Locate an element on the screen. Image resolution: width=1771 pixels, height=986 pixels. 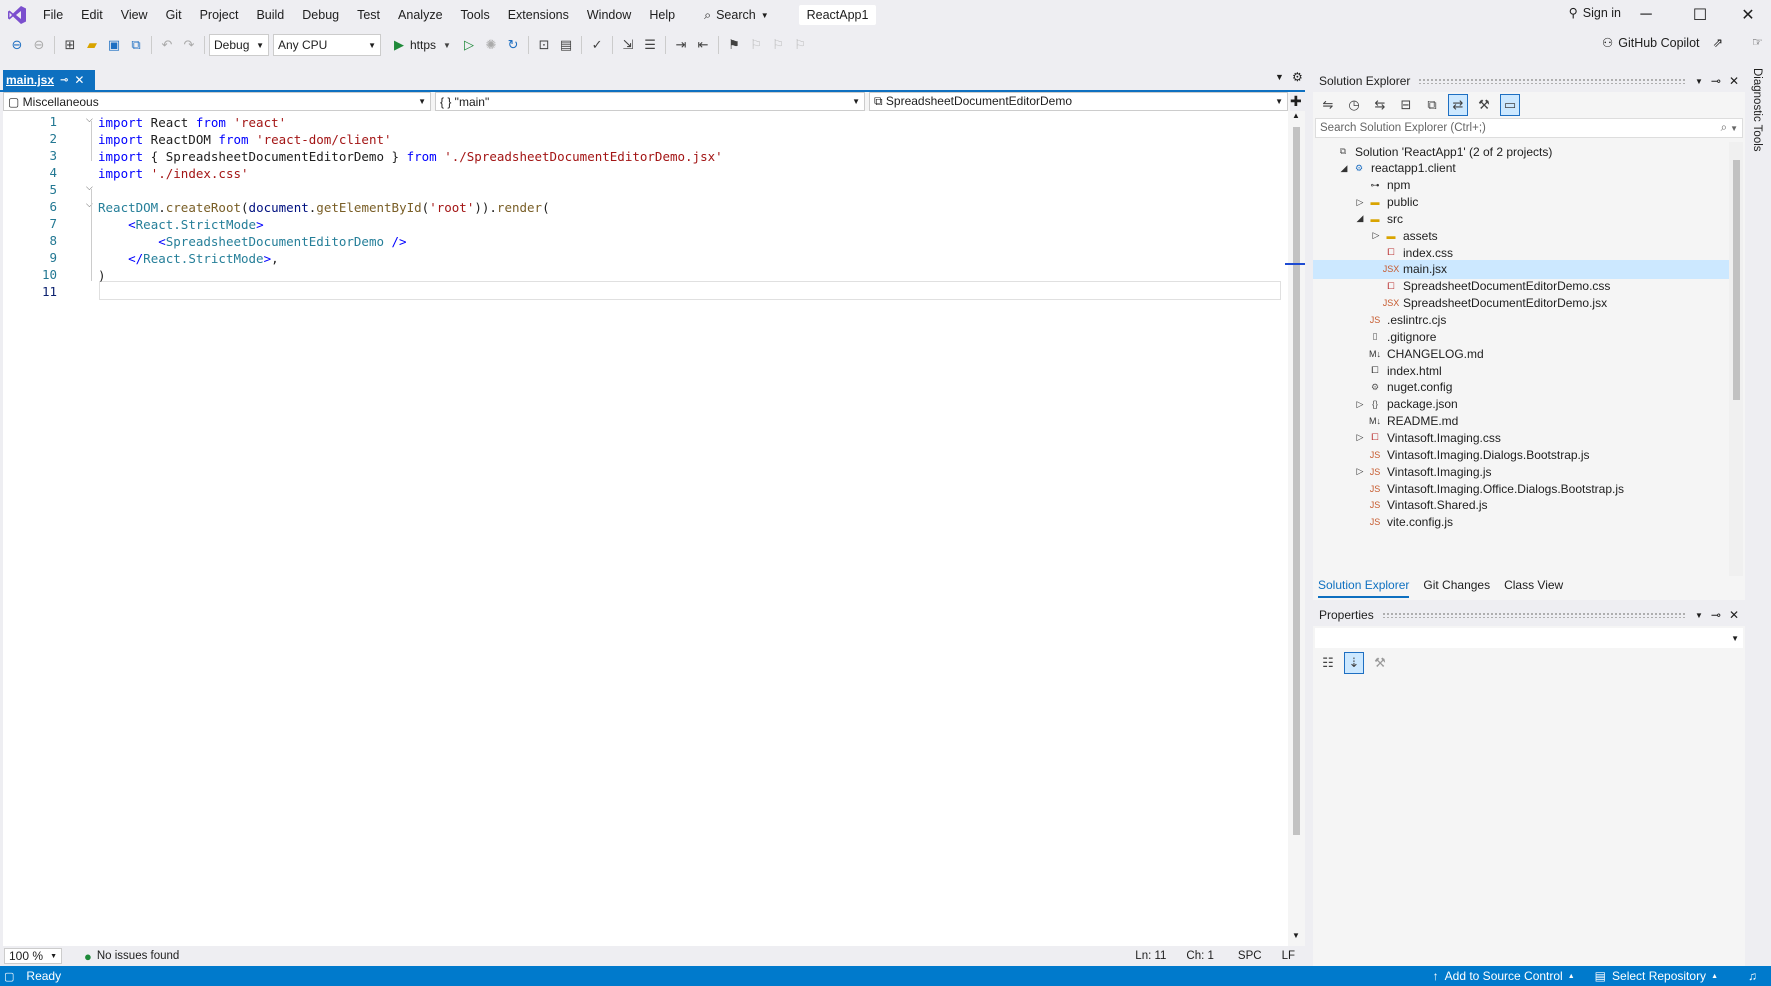
sync-icon: ⇋ is located at coordinates (1328, 105).